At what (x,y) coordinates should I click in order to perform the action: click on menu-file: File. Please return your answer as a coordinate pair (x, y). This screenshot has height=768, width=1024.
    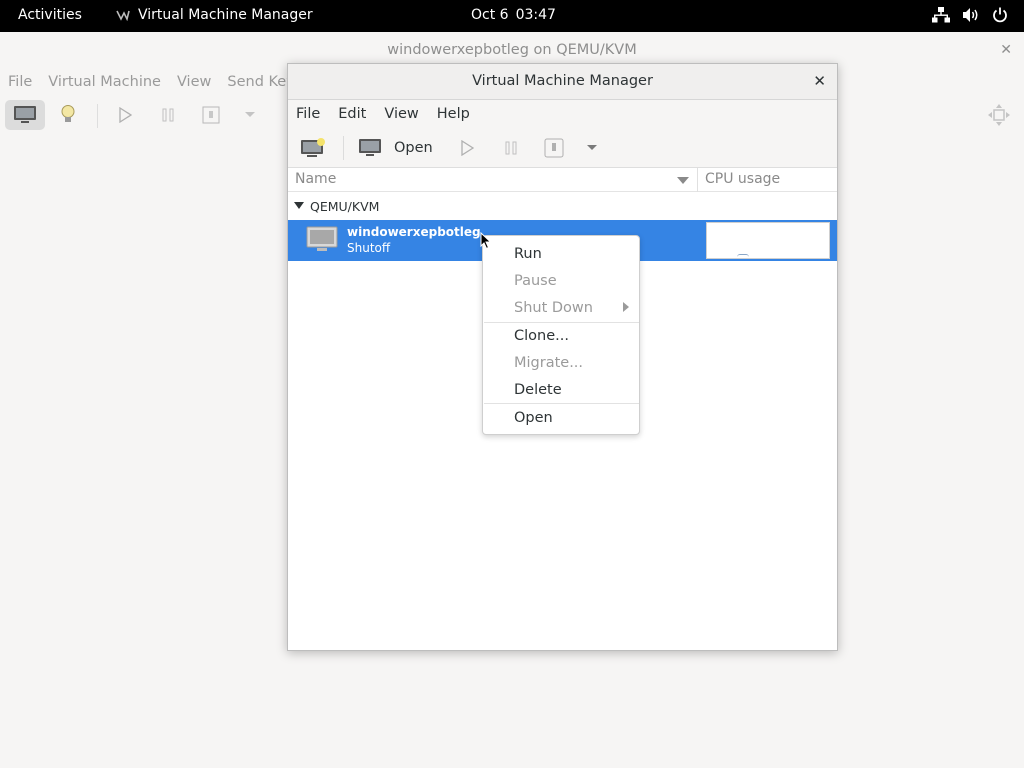
    Looking at the image, I should click on (308, 114).